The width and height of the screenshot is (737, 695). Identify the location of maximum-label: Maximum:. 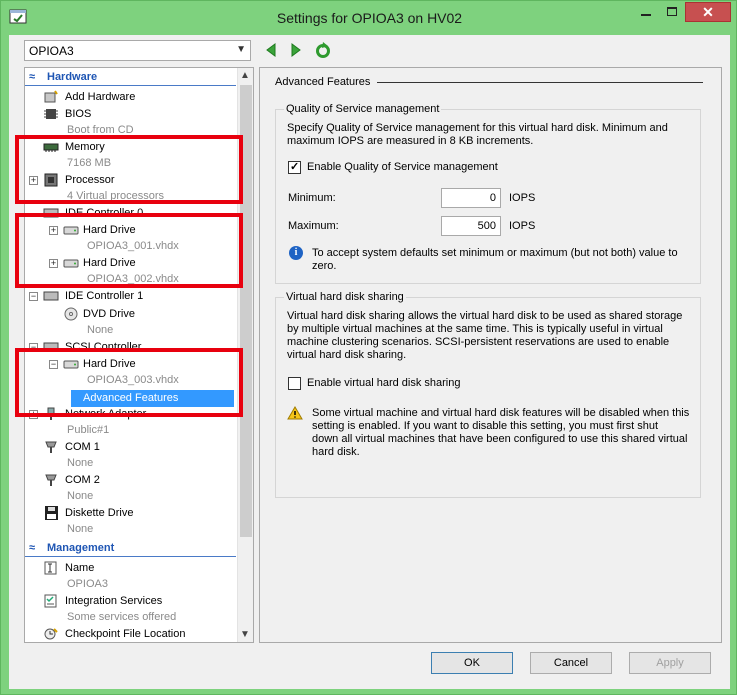
(313, 226).